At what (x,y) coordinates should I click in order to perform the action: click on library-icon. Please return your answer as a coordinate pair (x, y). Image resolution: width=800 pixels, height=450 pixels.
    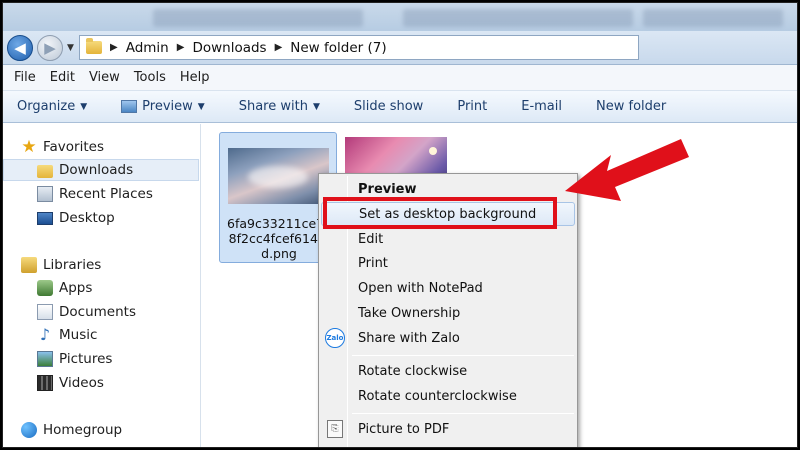
    Looking at the image, I should click on (29, 265).